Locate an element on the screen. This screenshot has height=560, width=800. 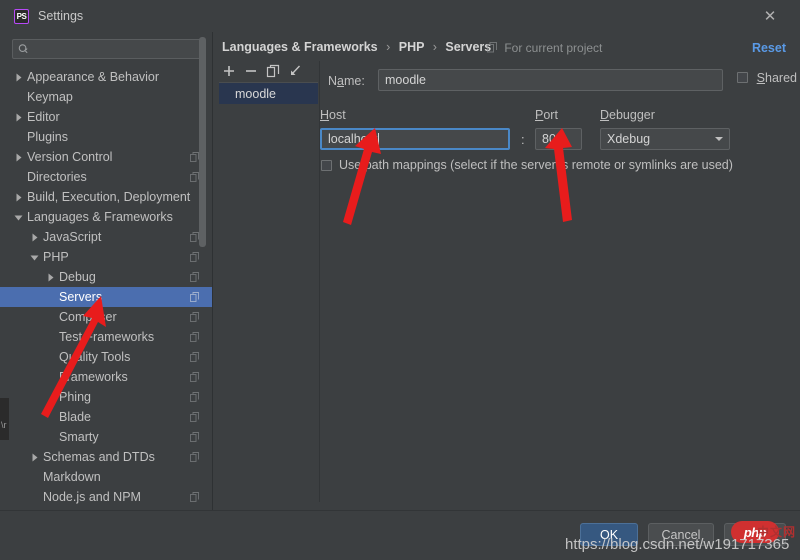
phpstorm-logo-text: PS is located at coordinates (21, 16).